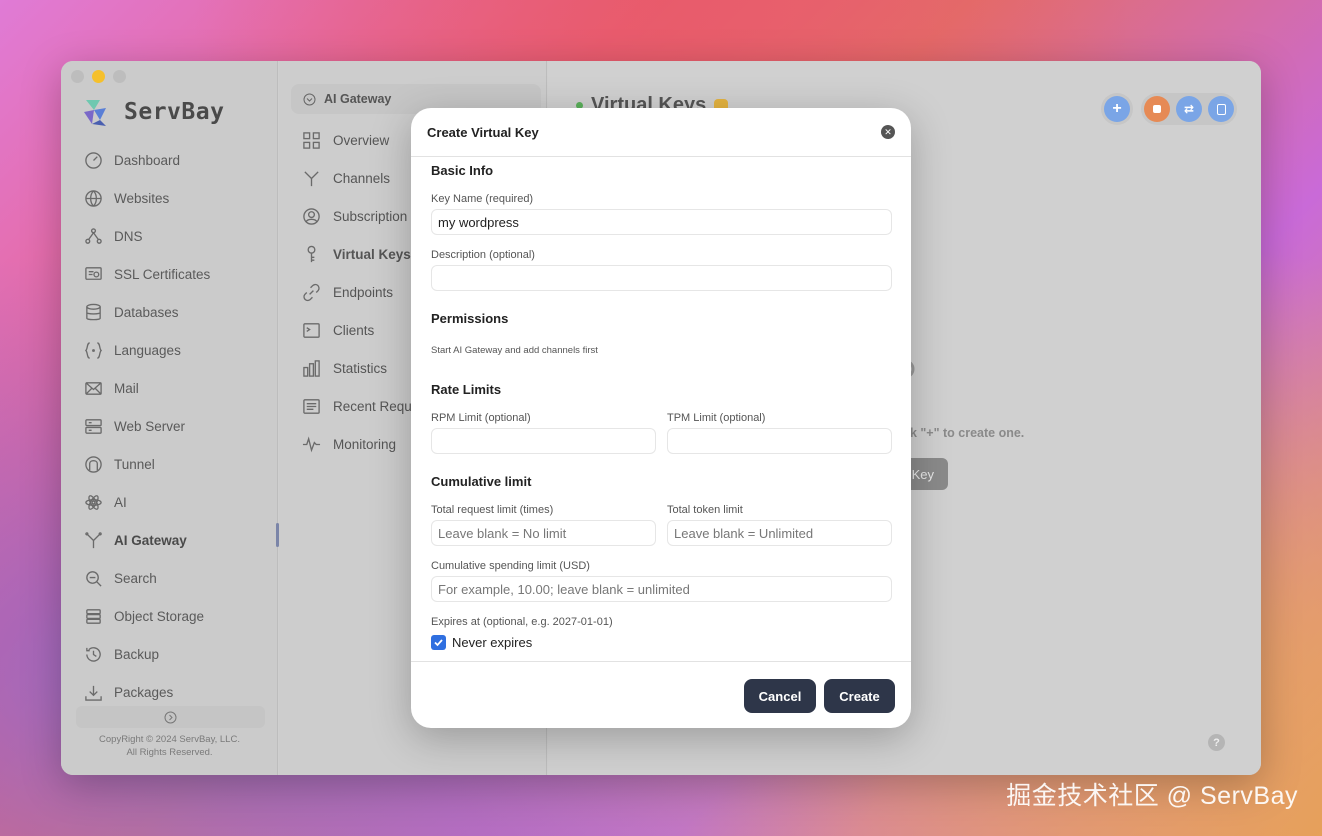 This screenshot has height=836, width=1322. Describe the element at coordinates (311, 216) in the screenshot. I see `user-circle-icon` at that location.